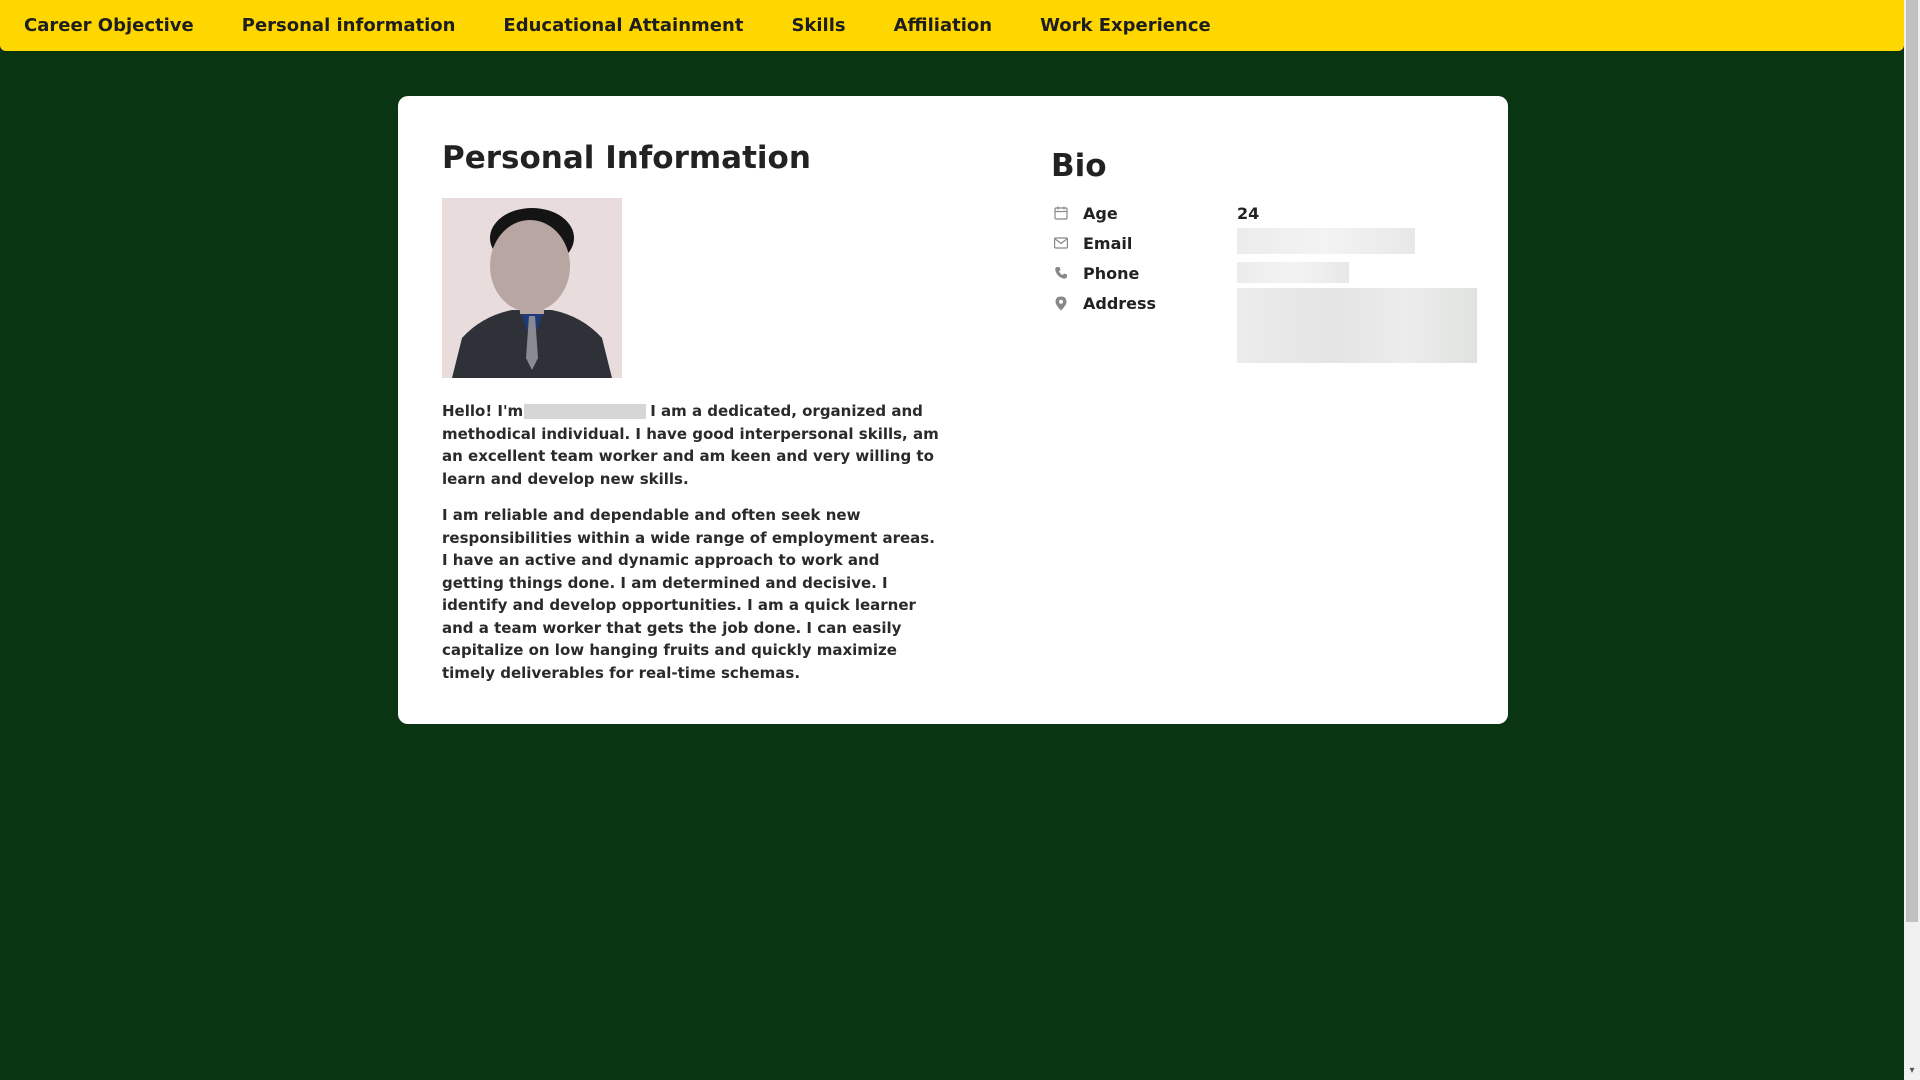 This screenshot has width=1920, height=1080. Describe the element at coordinates (1061, 213) in the screenshot. I see `calendar-icon` at that location.